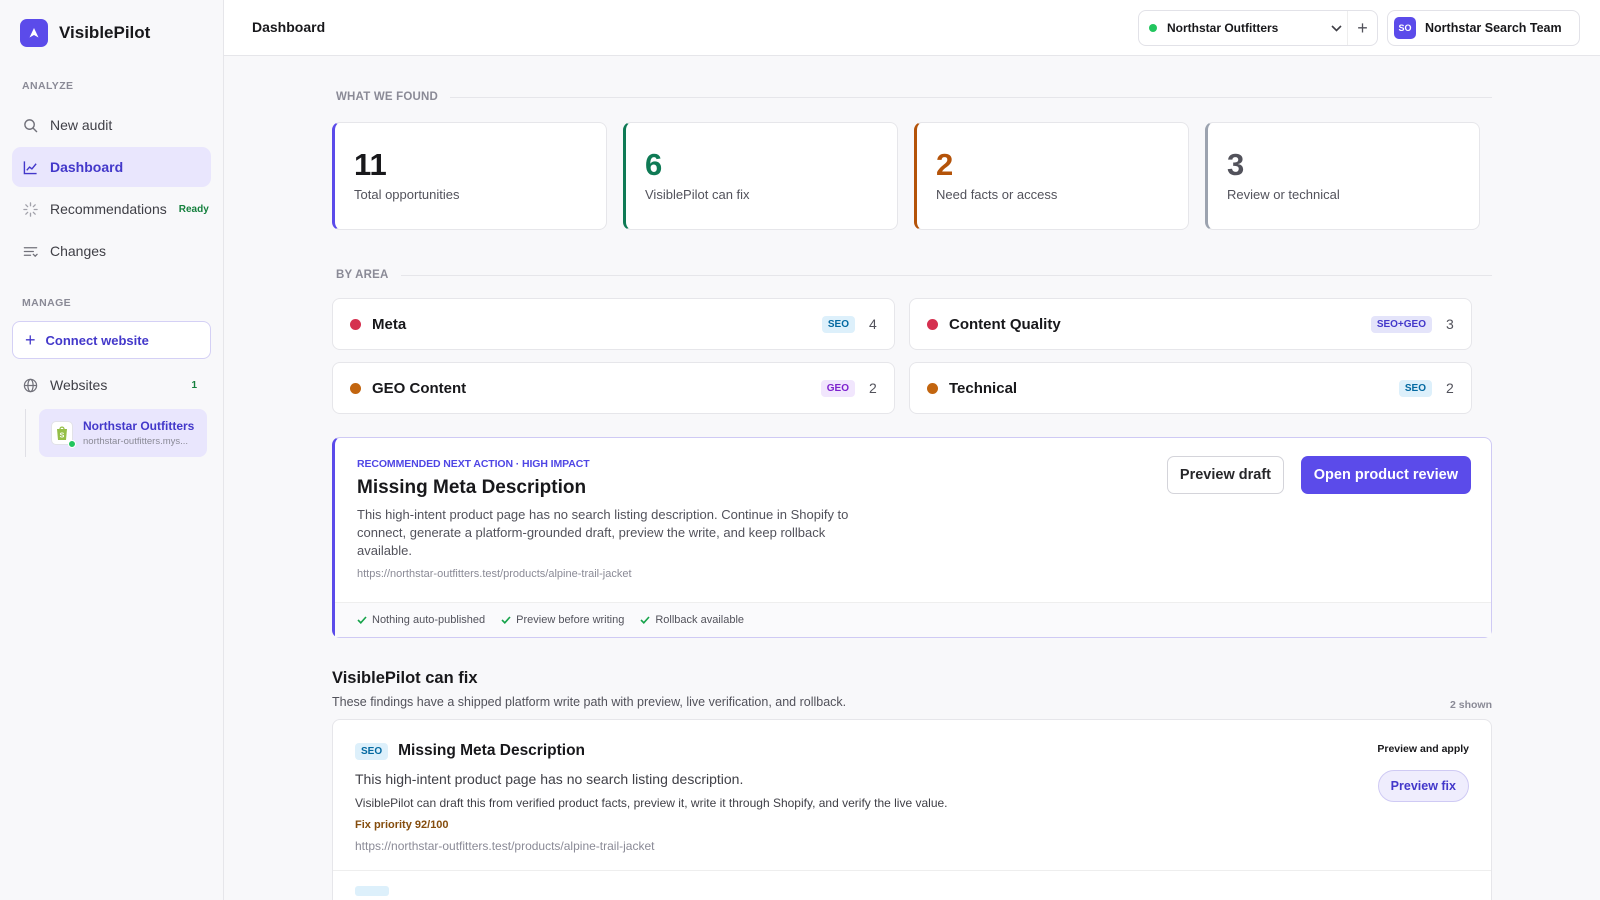 Image resolution: width=1600 pixels, height=900 pixels. Describe the element at coordinates (697, 194) in the screenshot. I see `stat-label: VisiblePilot can fix` at that location.